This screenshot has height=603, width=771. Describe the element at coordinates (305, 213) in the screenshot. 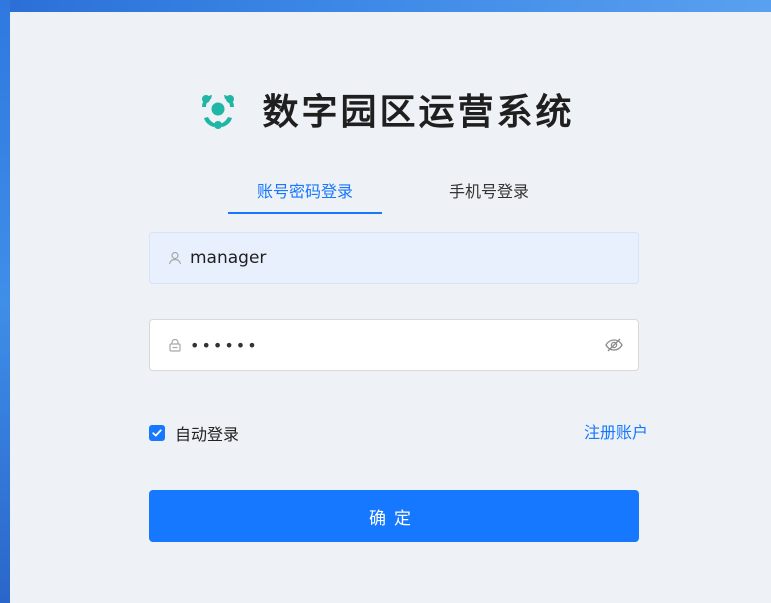

I see `active-tab-indicator` at that location.